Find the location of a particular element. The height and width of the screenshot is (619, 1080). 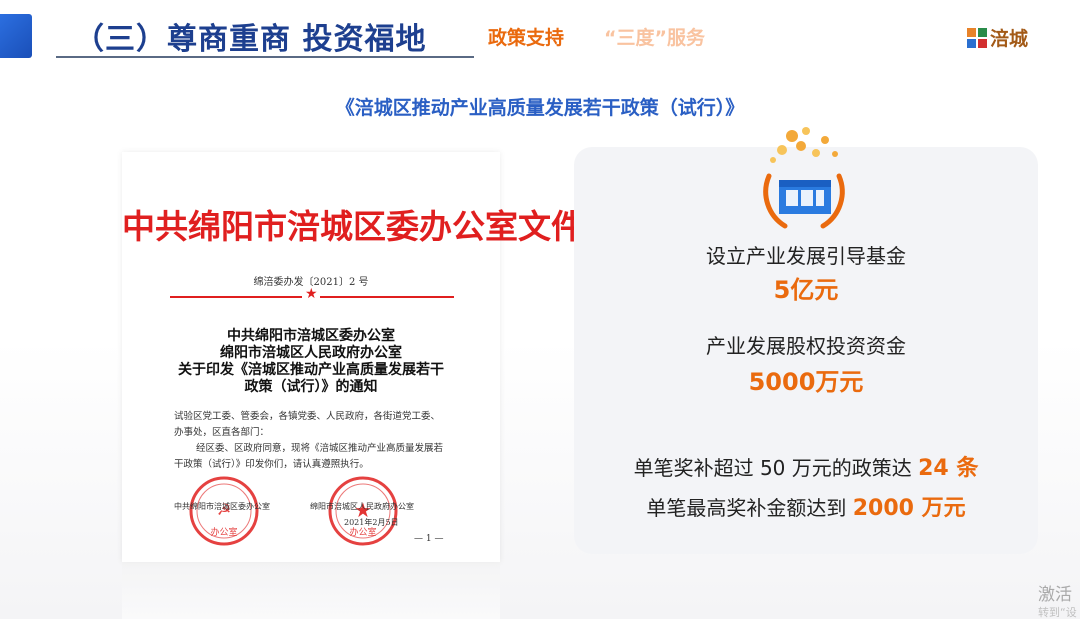

red-rule-left is located at coordinates (236, 297).